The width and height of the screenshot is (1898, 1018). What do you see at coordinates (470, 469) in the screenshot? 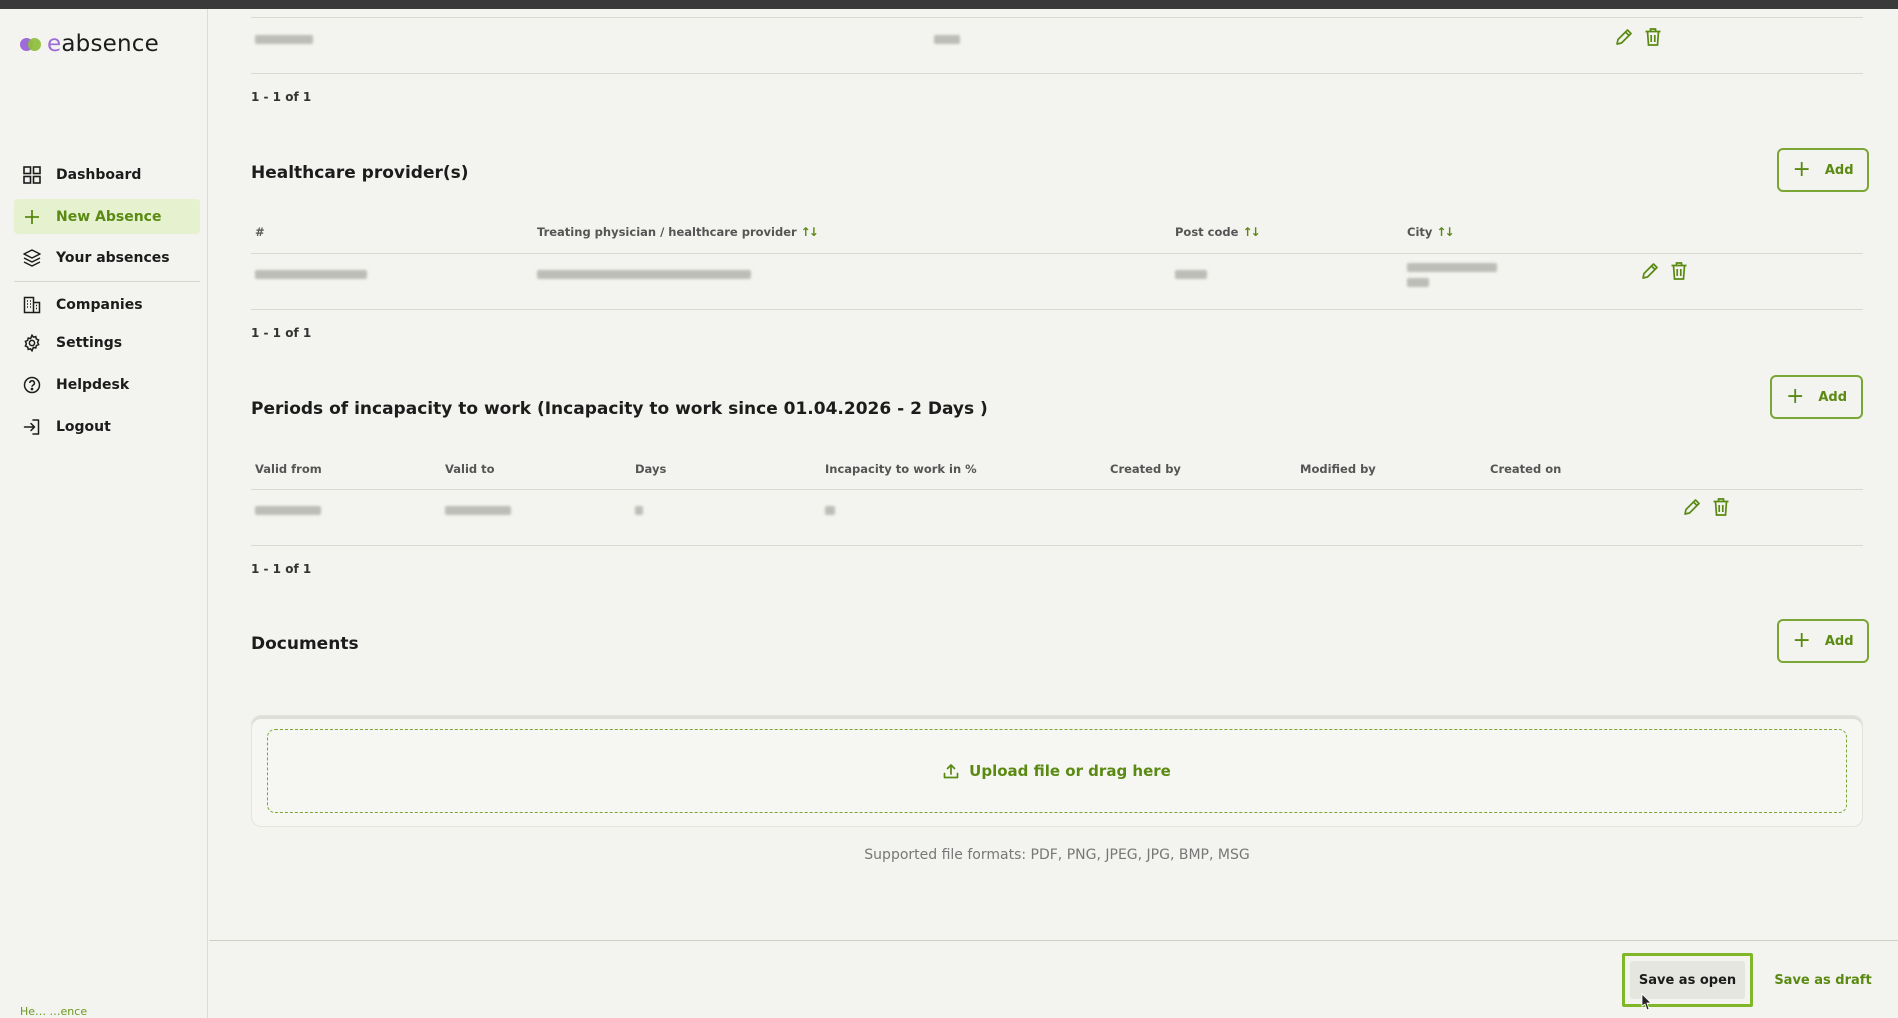
I see `column-header-valid-to: Valid to` at bounding box center [470, 469].